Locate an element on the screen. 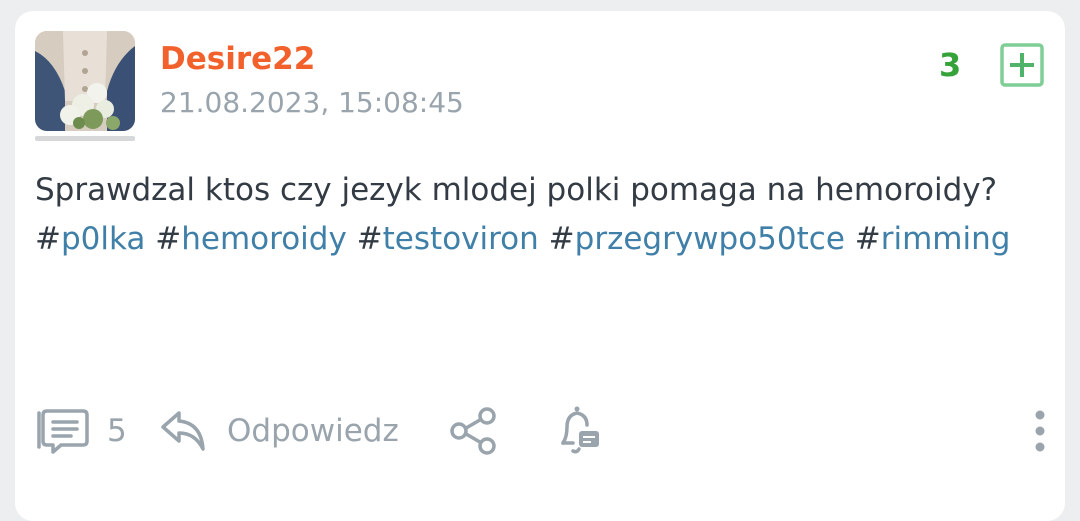 This screenshot has width=1080, height=521. more-options-button is located at coordinates (1040, 431).